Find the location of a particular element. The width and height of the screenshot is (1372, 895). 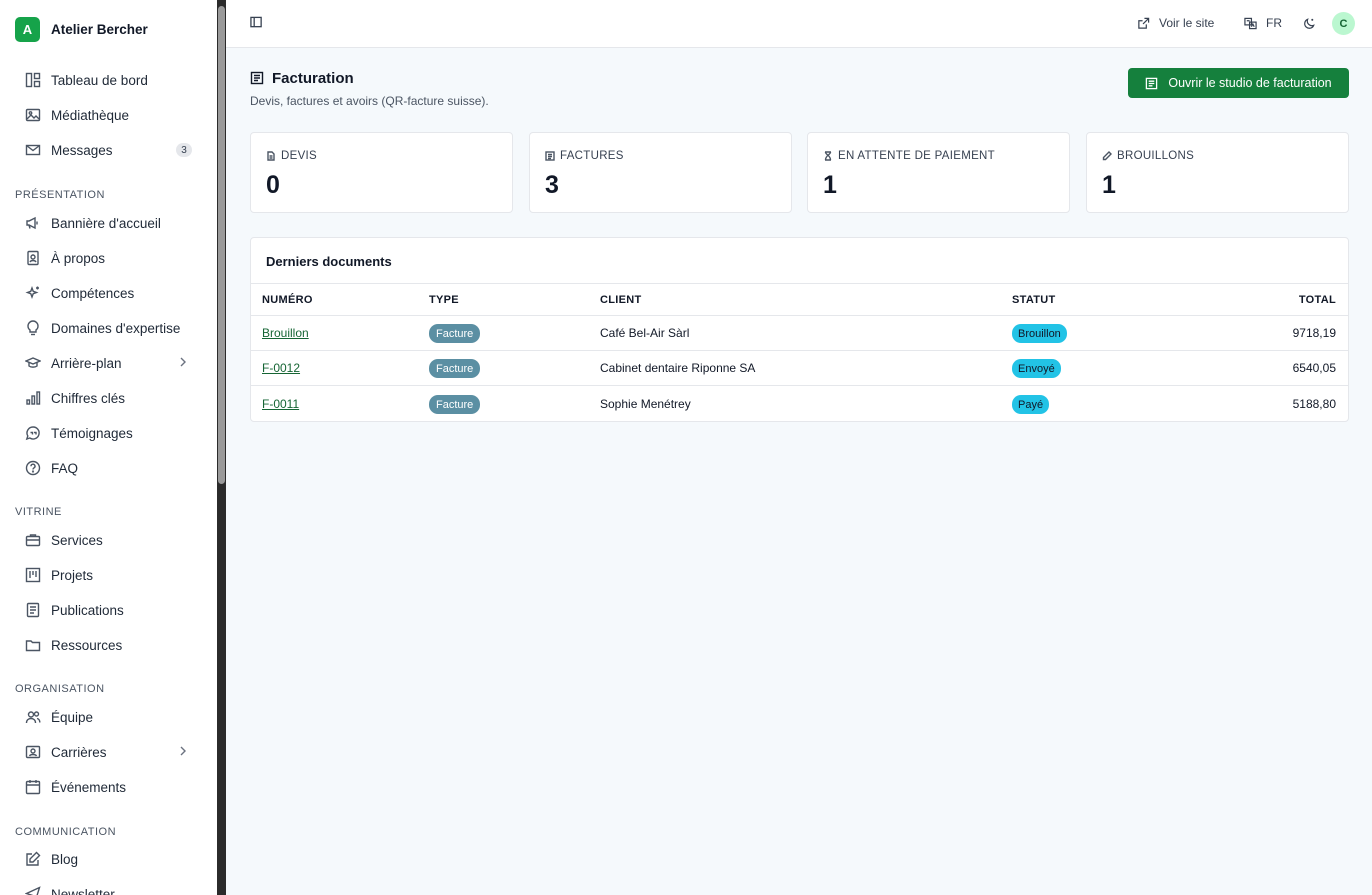

view-site-link: Voir le site is located at coordinates (1175, 23).